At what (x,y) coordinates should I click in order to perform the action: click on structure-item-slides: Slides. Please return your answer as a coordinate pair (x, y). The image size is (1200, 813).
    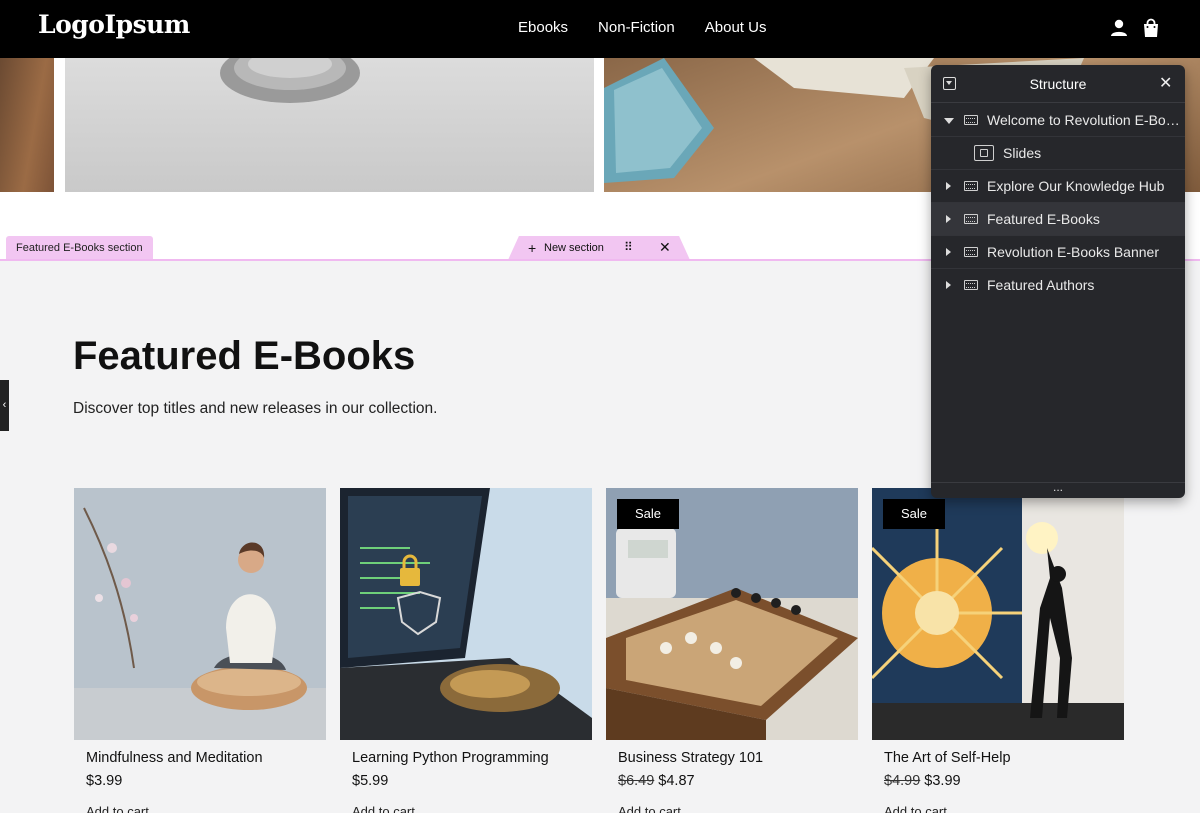
    Looking at the image, I should click on (1058, 153).